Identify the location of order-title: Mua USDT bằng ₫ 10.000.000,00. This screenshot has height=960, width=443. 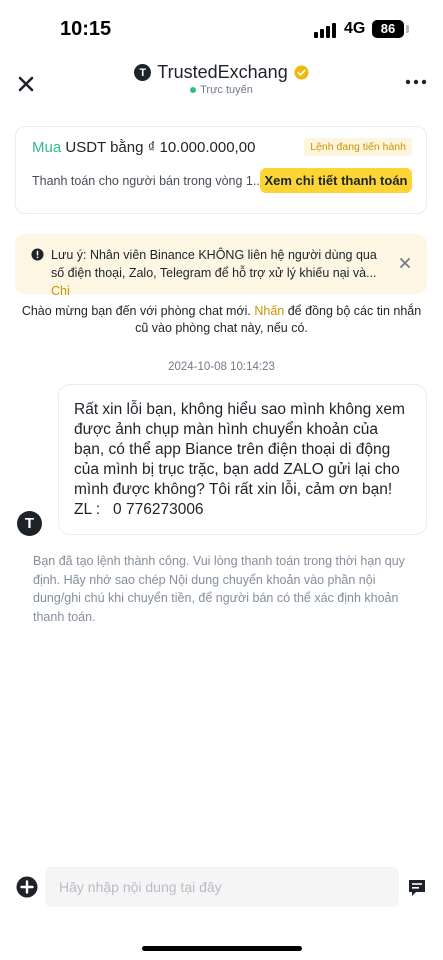
(143, 147).